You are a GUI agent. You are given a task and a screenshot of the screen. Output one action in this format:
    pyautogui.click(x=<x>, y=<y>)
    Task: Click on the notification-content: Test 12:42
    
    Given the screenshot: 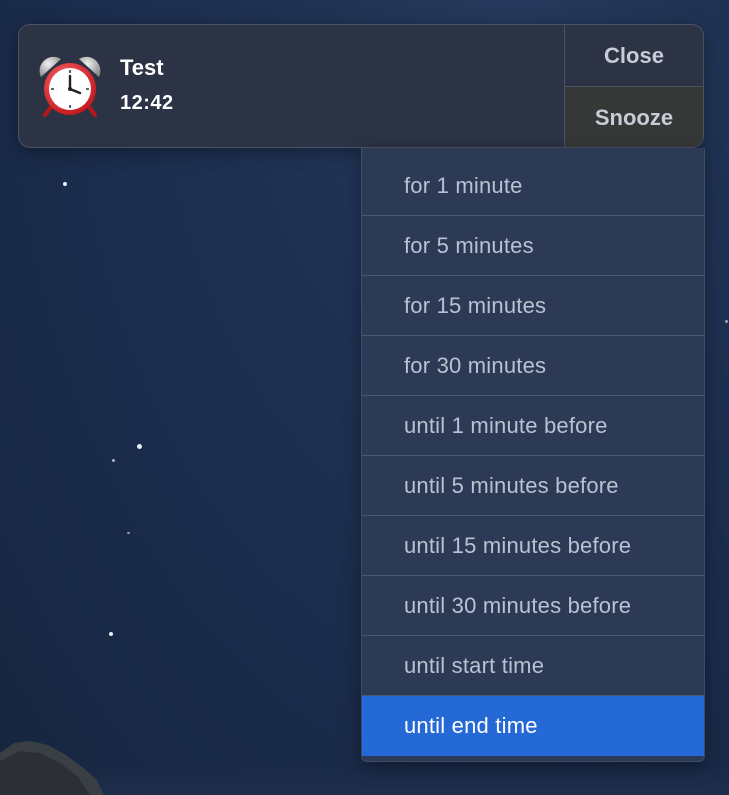 What is the action you would take?
    pyautogui.click(x=292, y=86)
    